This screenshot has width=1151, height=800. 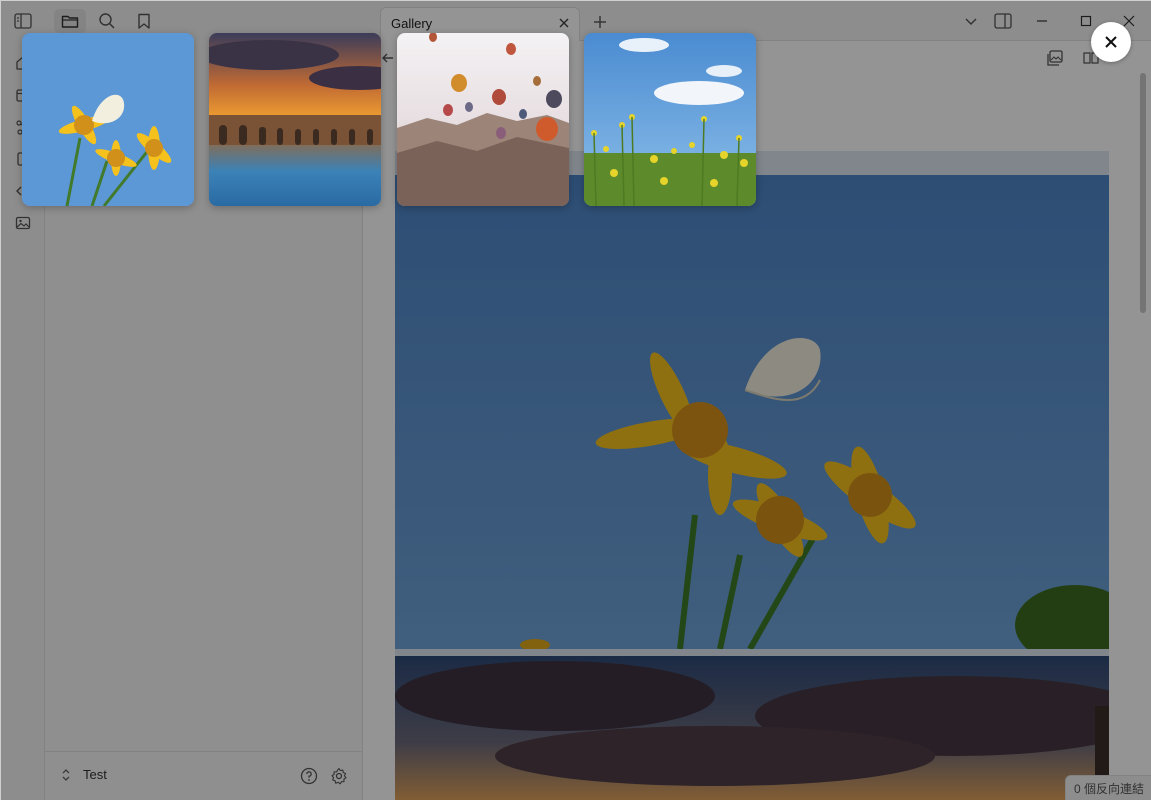 I want to click on thumbnail-sunset, so click(x=295, y=119).